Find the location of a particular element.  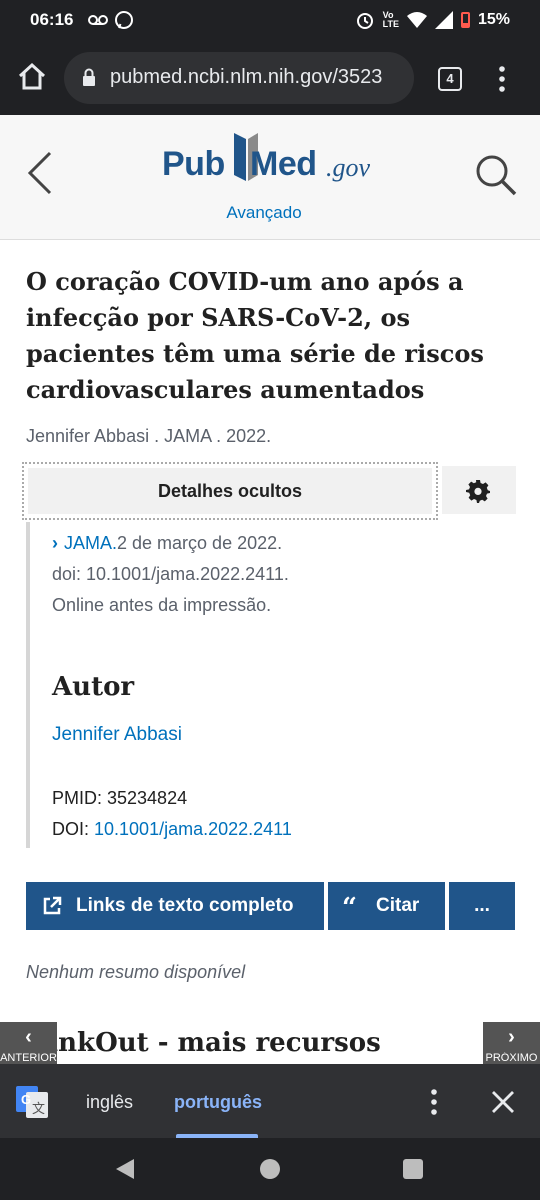

translate-menu-icon is located at coordinates (434, 1102).